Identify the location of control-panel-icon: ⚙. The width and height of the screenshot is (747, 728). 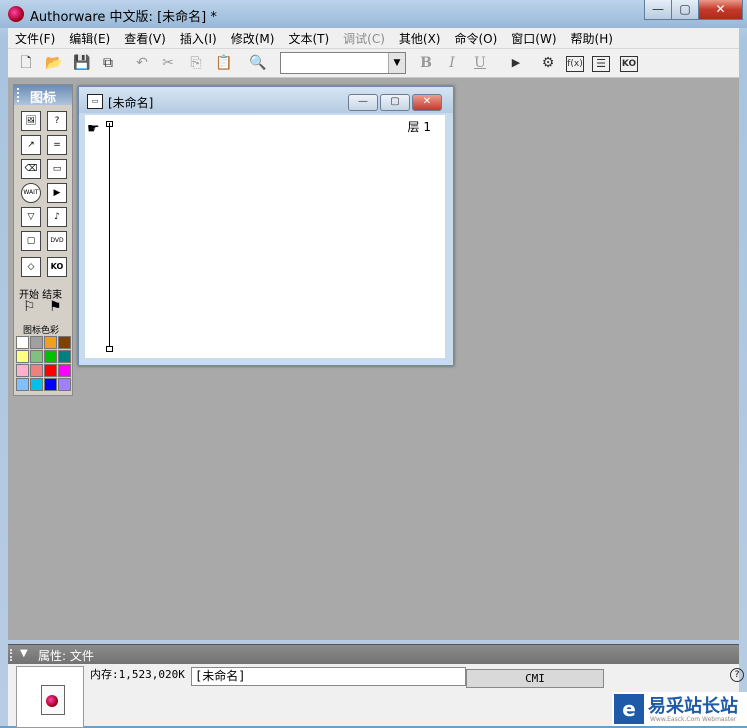
(548, 63).